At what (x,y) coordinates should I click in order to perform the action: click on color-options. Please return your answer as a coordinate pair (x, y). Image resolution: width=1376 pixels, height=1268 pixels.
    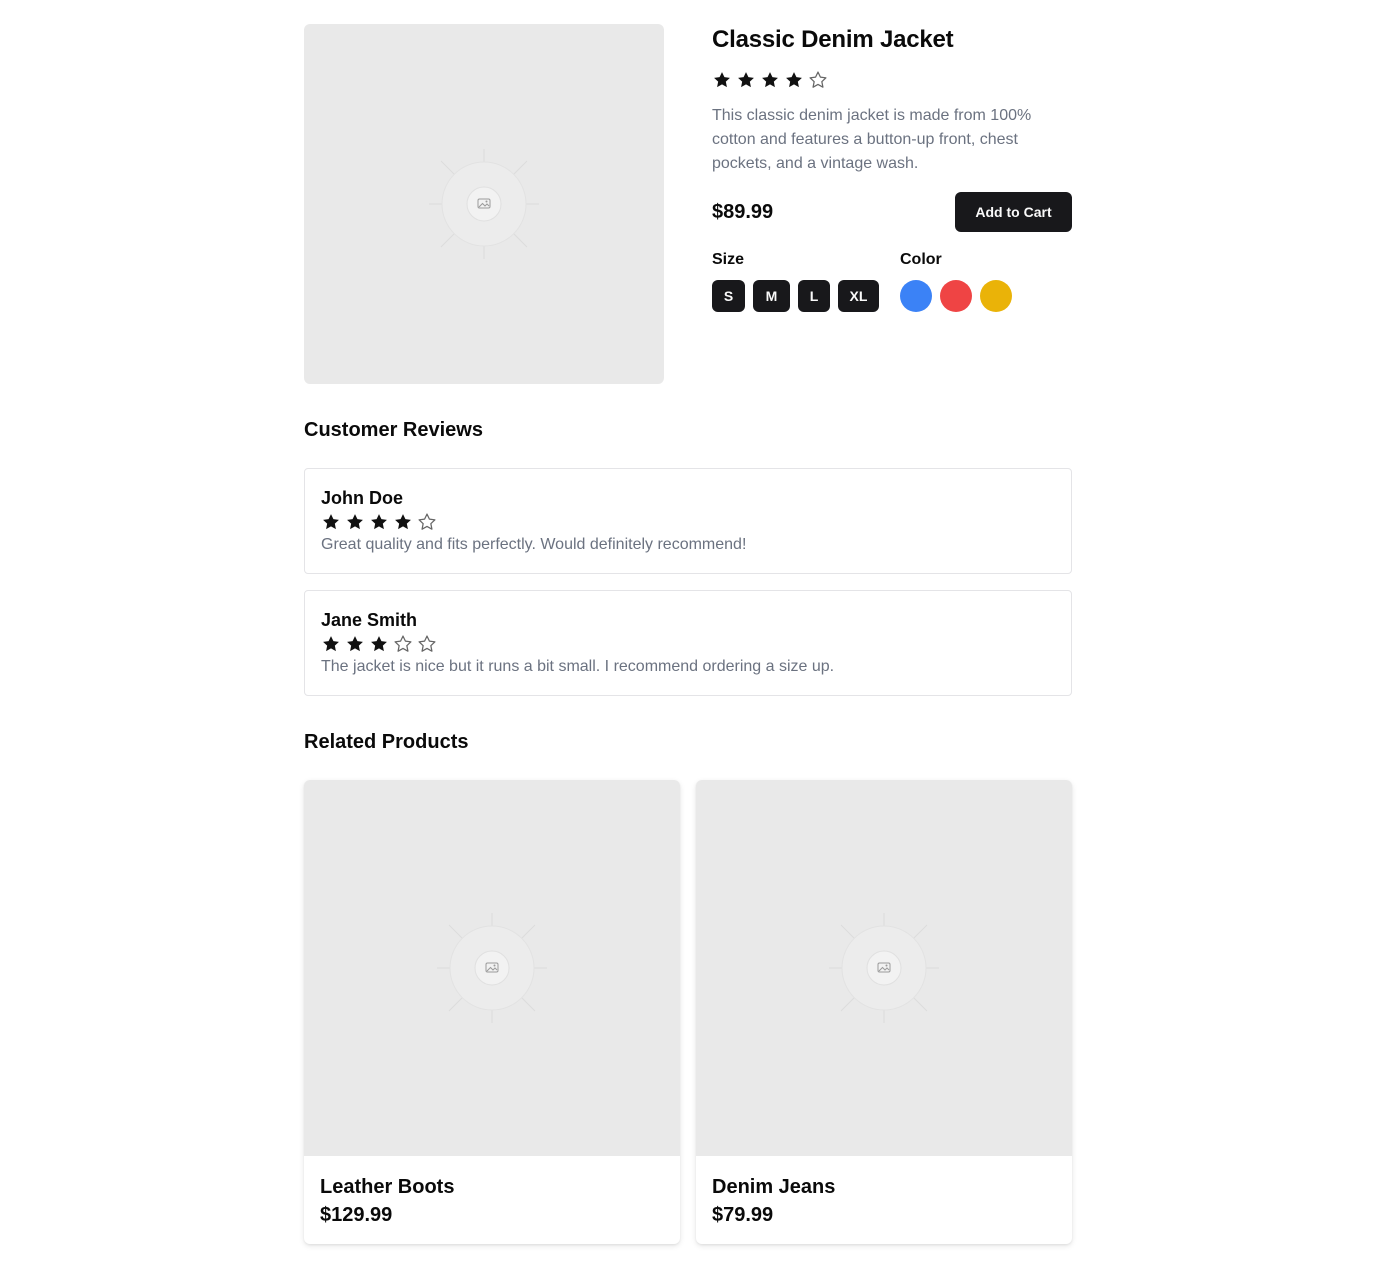
    Looking at the image, I should click on (956, 296).